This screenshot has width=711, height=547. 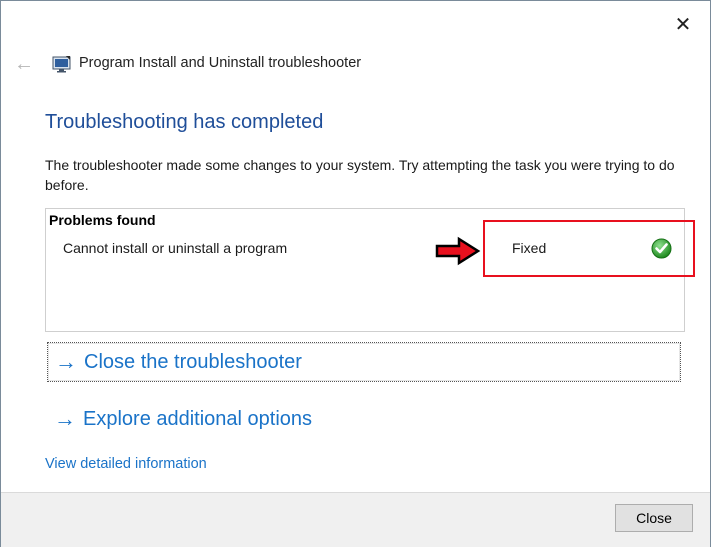 I want to click on footer-bar: Close, so click(x=355, y=519).